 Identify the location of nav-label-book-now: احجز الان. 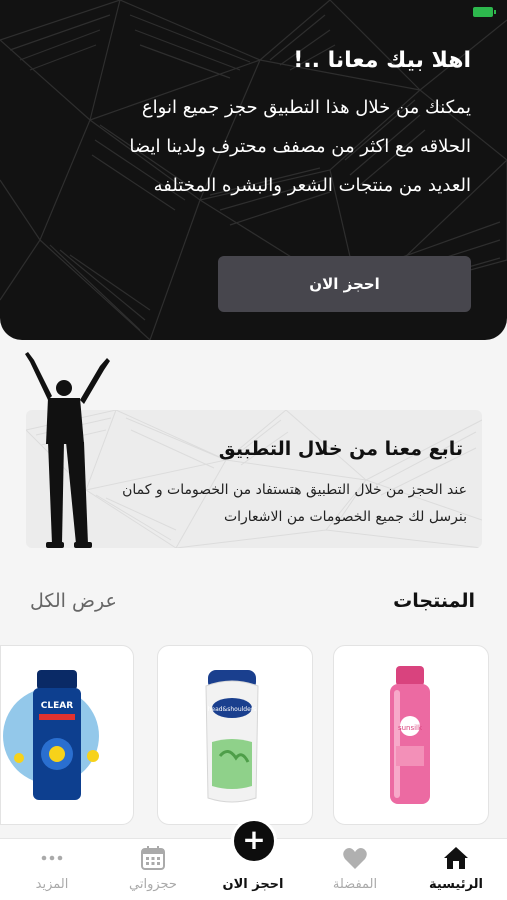
(253, 884).